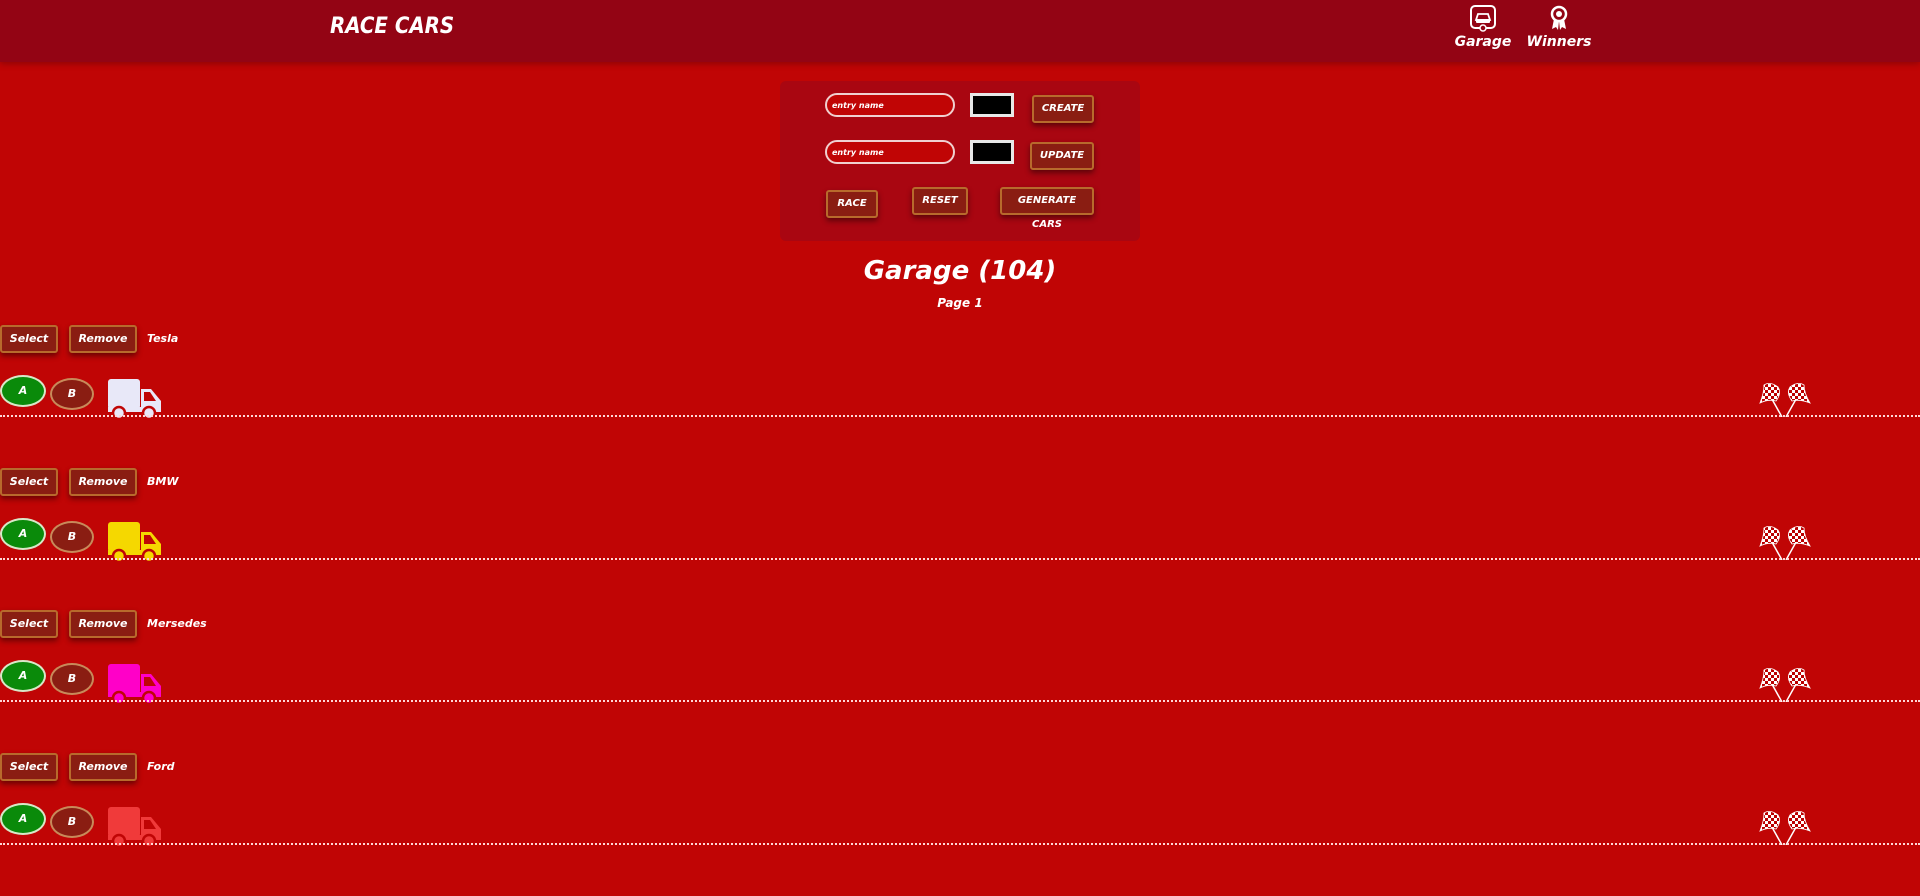  What do you see at coordinates (960, 271) in the screenshot?
I see `garage-title: Garage (104)` at bounding box center [960, 271].